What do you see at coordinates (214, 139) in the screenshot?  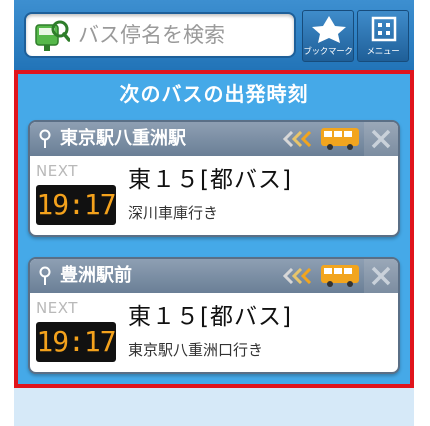 I see `card-header: 東京駅八重洲駅` at bounding box center [214, 139].